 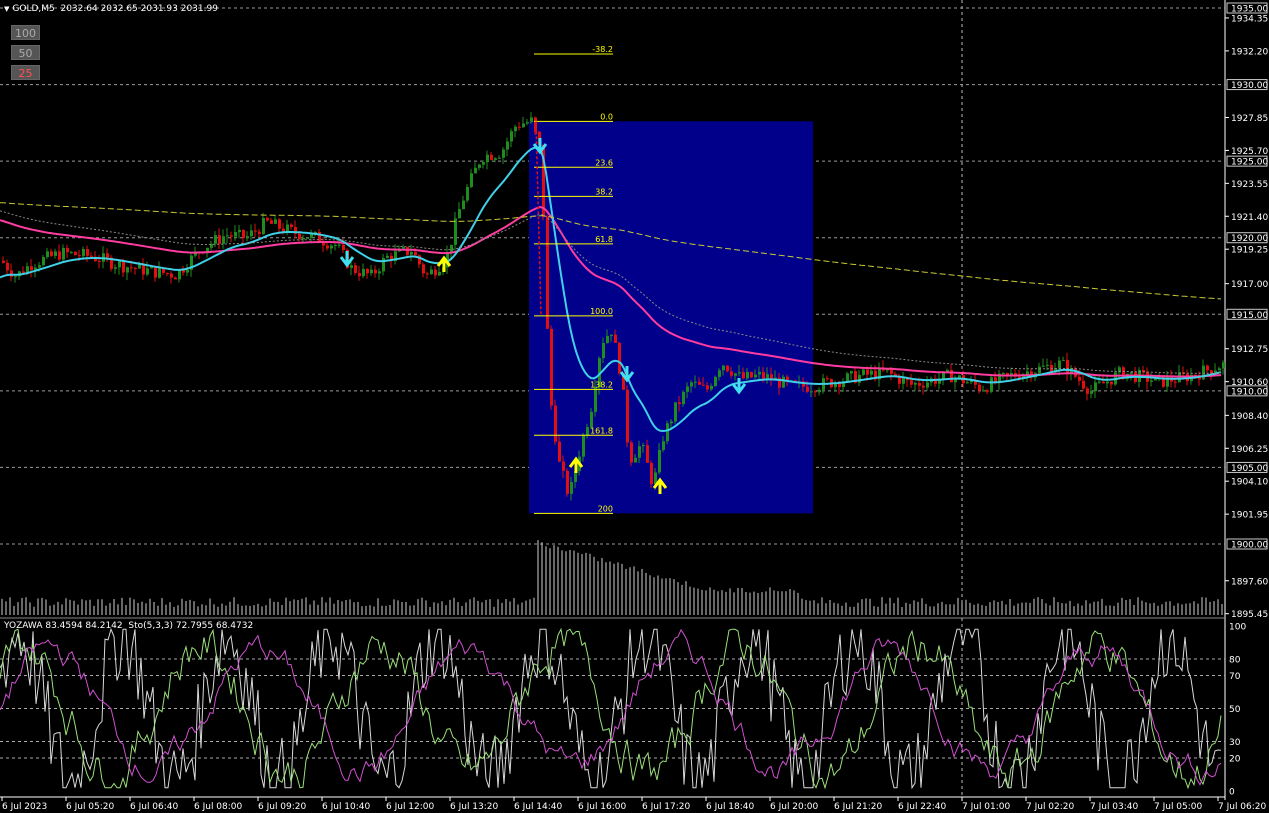 I want to click on time-label: 6 Jul 16:00, so click(x=602, y=807).